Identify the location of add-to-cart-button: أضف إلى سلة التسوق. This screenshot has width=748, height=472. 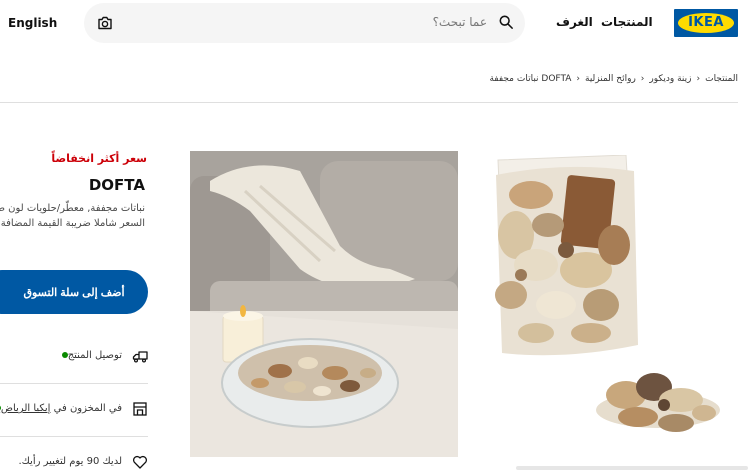
(74, 292).